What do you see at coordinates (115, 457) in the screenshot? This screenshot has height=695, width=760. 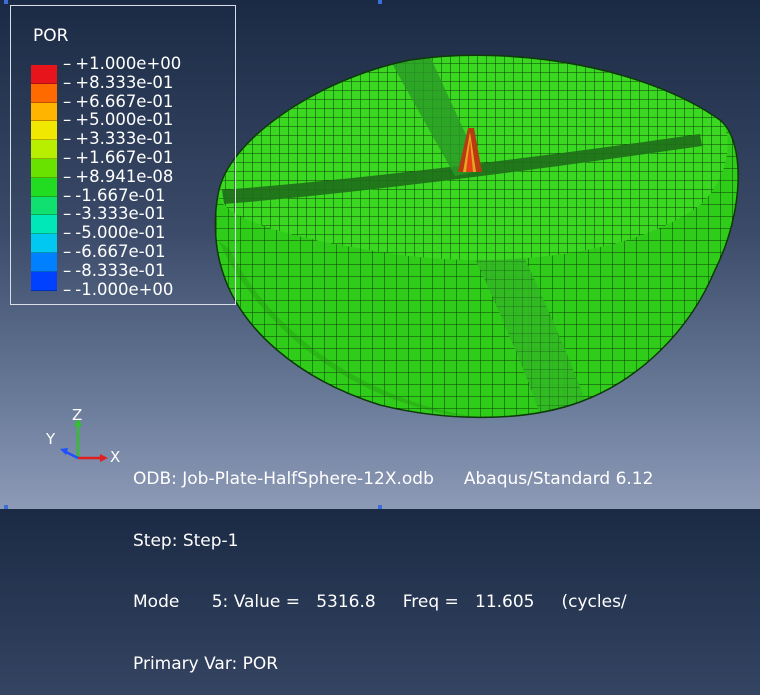 I see `axis-label-x: X` at bounding box center [115, 457].